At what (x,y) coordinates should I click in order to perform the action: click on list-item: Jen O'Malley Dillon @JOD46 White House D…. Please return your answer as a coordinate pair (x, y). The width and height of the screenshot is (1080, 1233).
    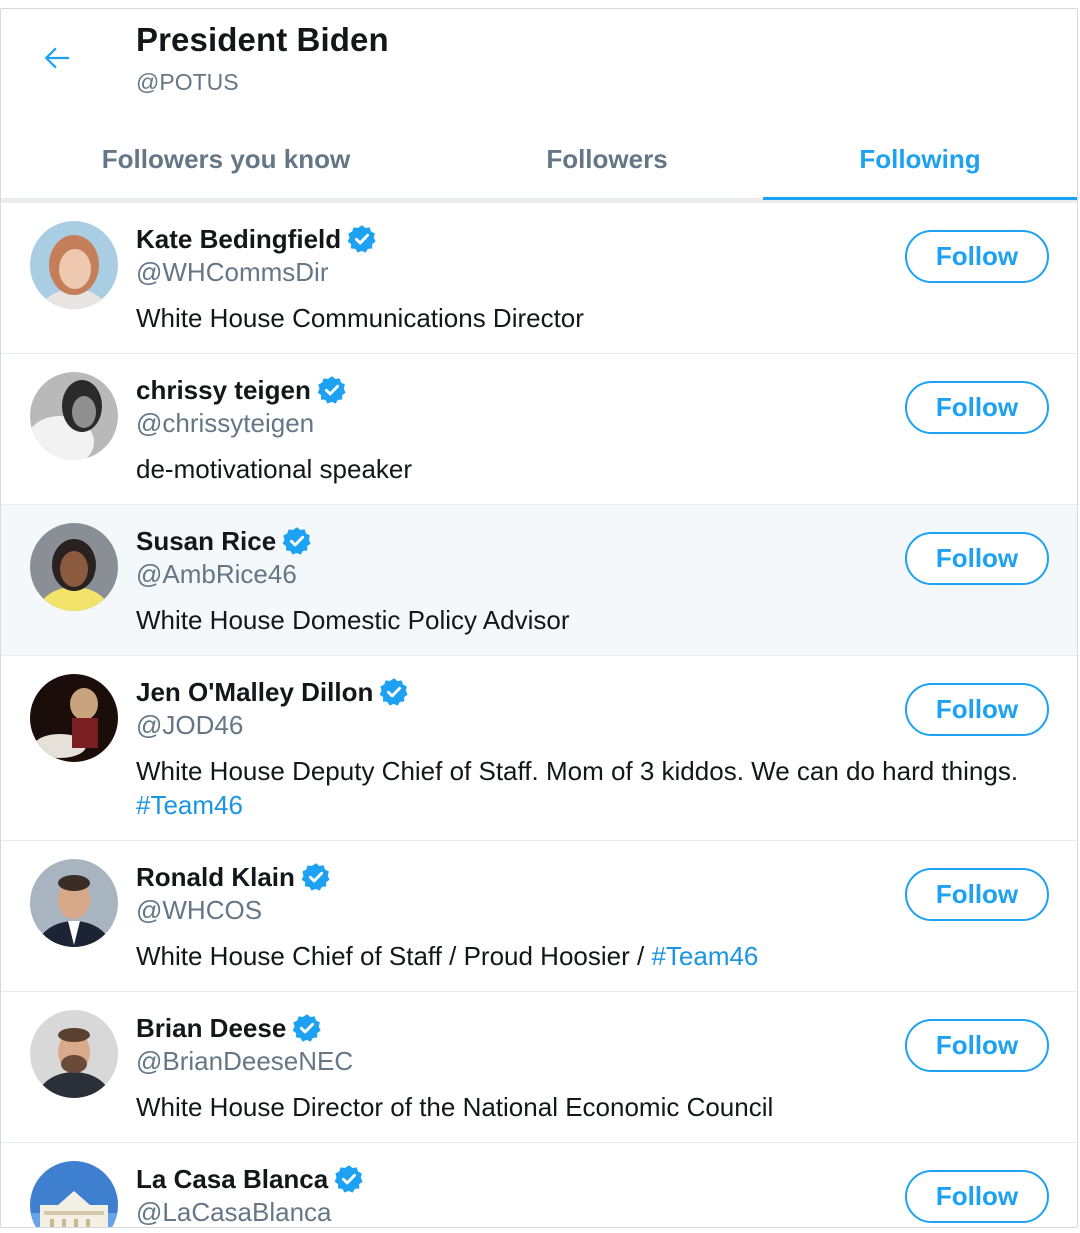
    Looking at the image, I should click on (539, 748).